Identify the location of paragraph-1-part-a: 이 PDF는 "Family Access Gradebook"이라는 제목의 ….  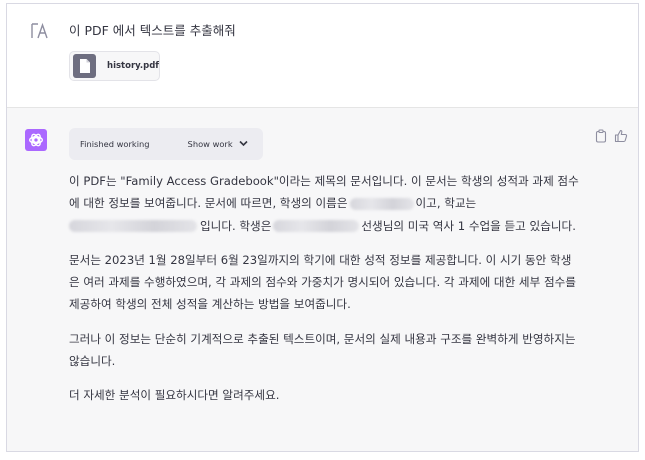
(324, 192).